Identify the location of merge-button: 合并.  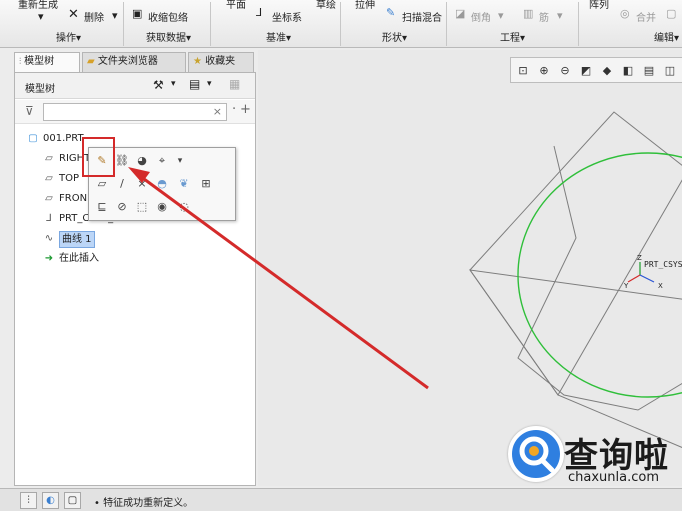
(646, 16).